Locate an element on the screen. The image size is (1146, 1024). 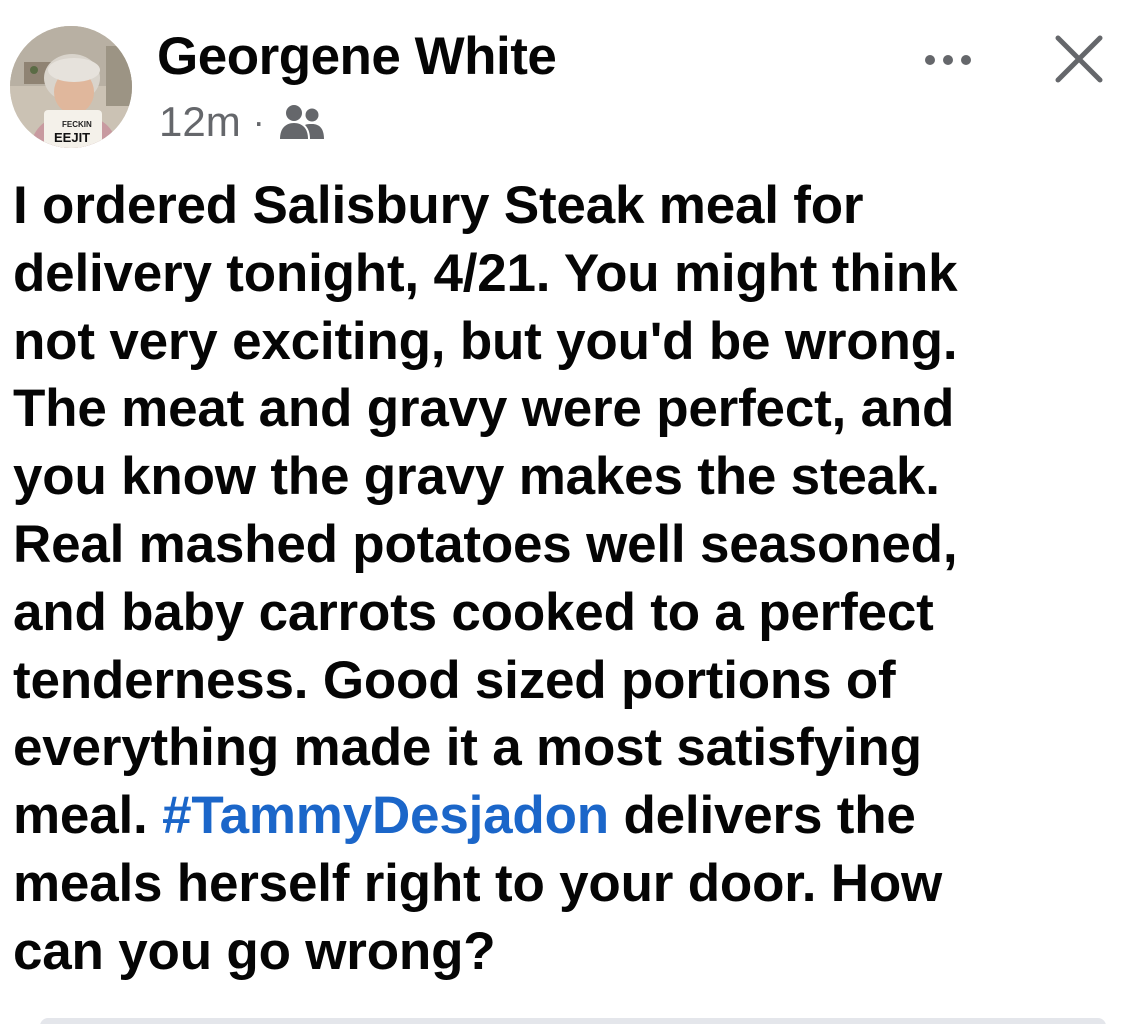
close-button is located at coordinates (1079, 59).